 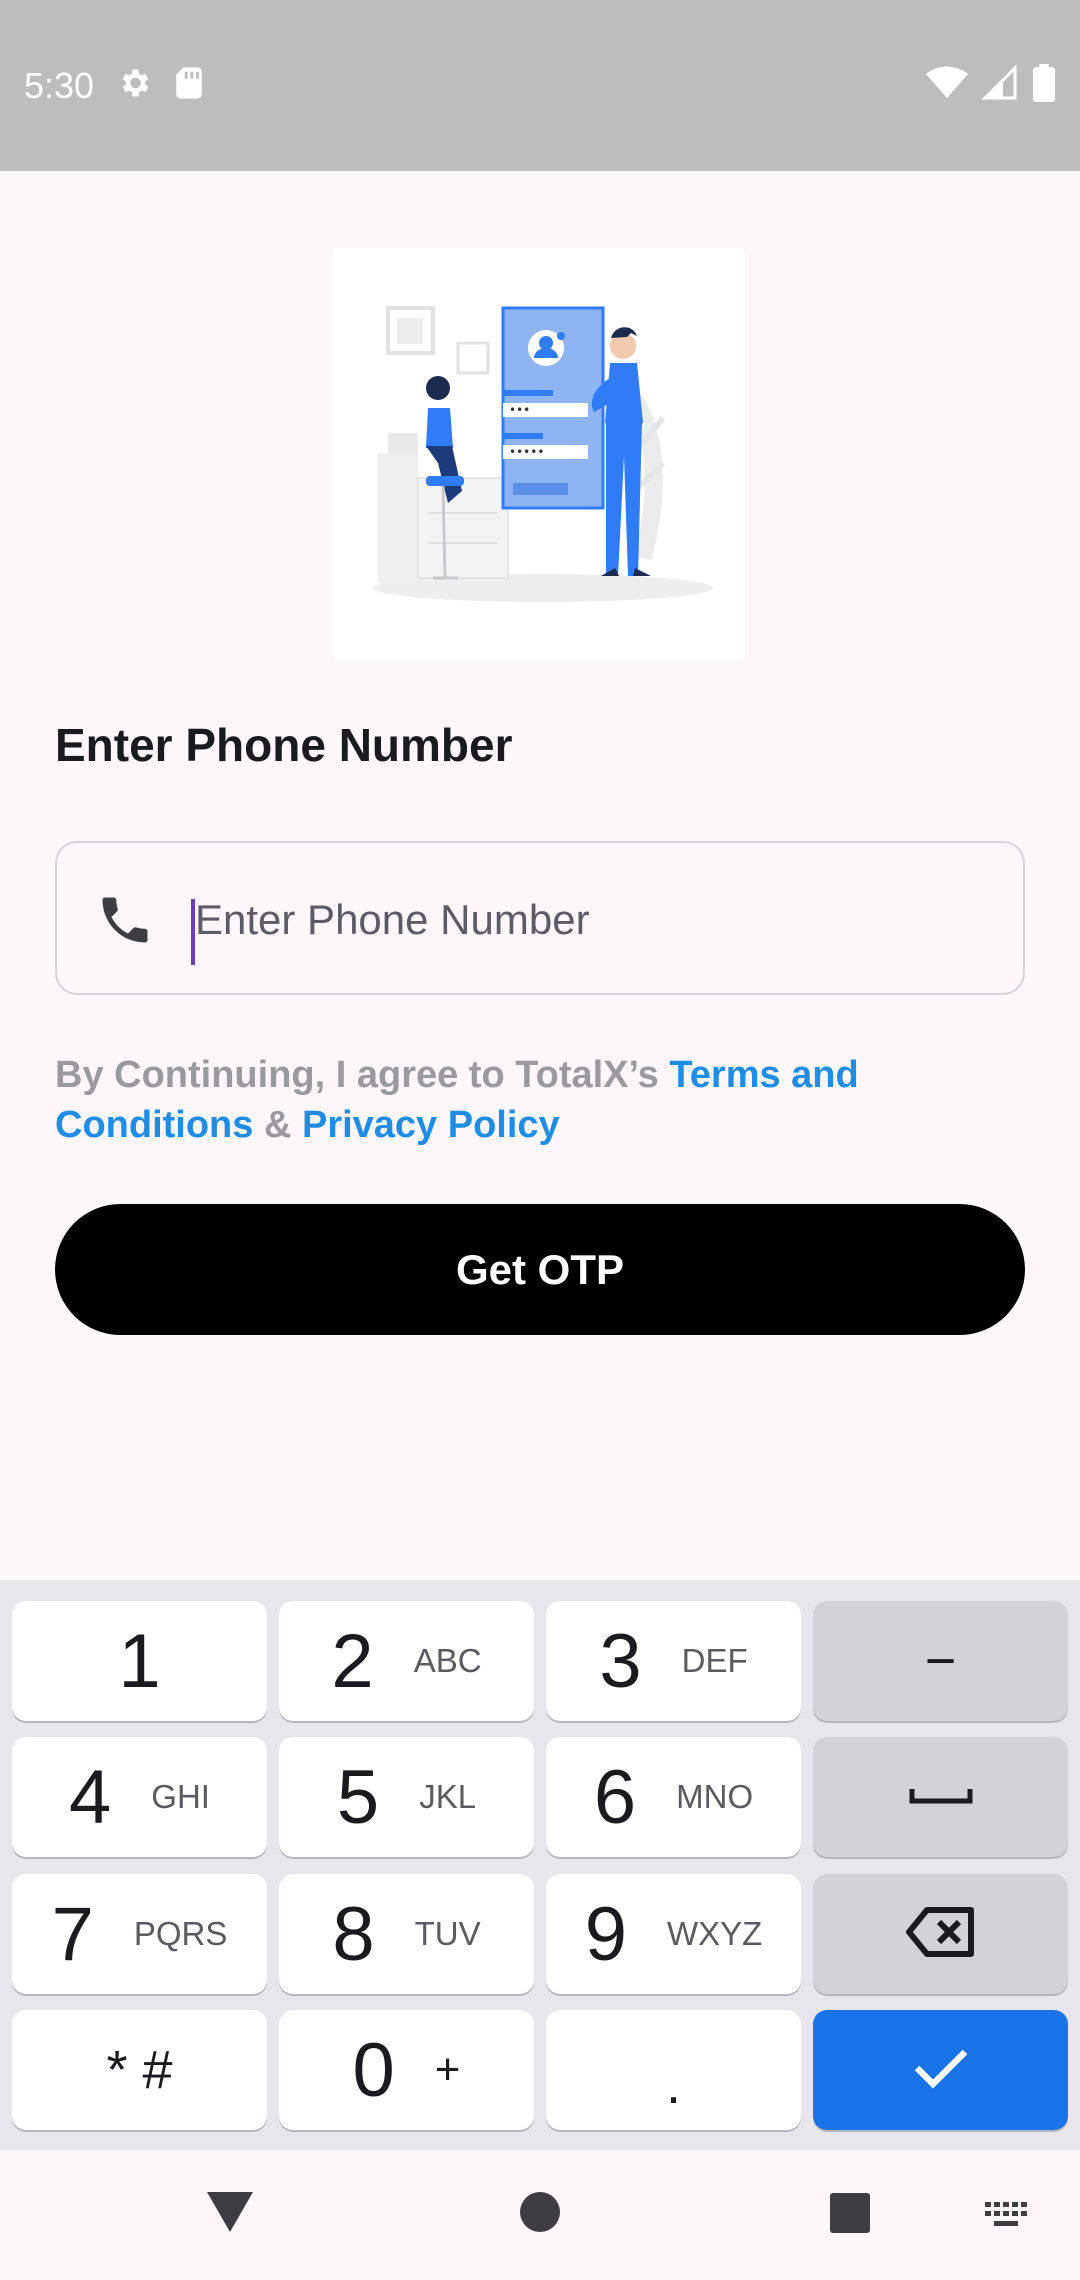 What do you see at coordinates (673, 1661) in the screenshot?
I see `key-3: 3 DEF` at bounding box center [673, 1661].